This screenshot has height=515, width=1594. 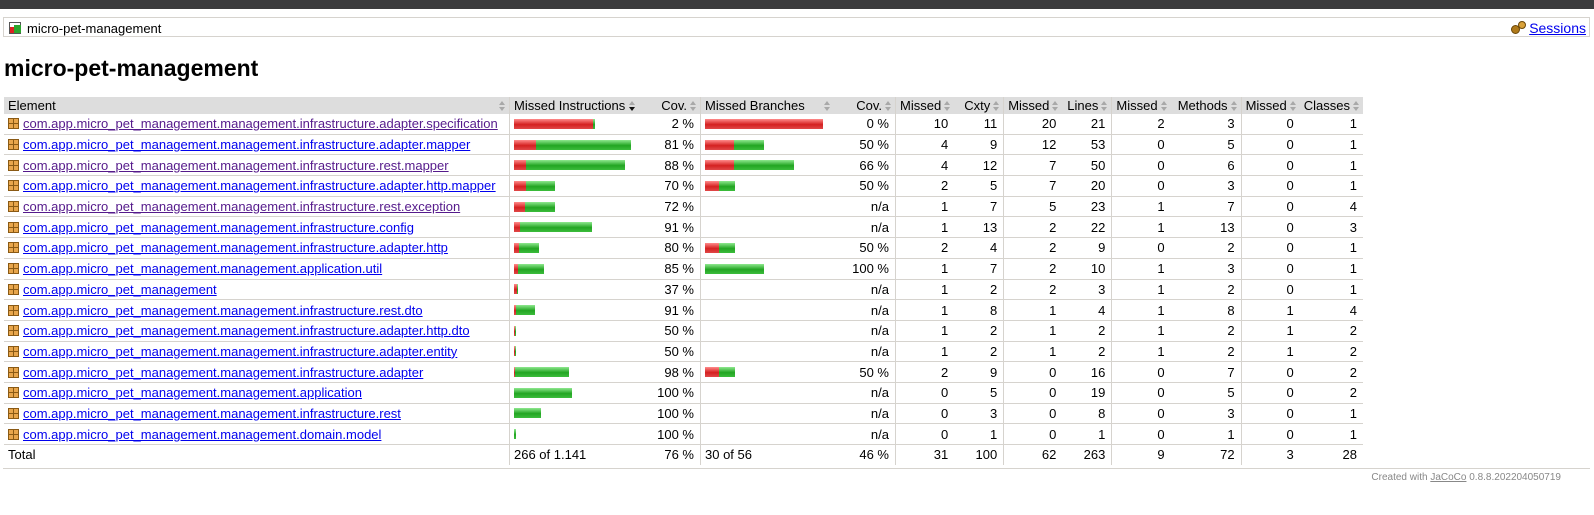 What do you see at coordinates (925, 105) in the screenshot?
I see `header-missed-cxty: Missed` at bounding box center [925, 105].